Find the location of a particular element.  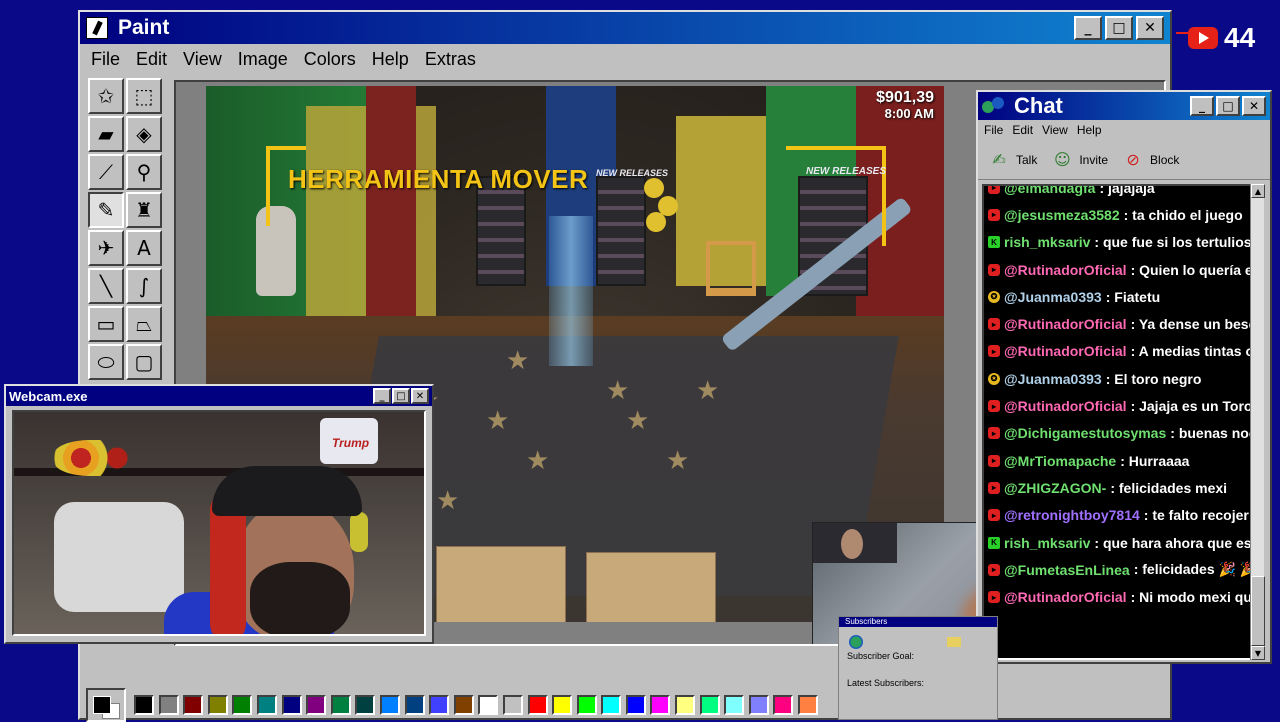

chat-username: @retronightboy7814 is located at coordinates (1072, 515).